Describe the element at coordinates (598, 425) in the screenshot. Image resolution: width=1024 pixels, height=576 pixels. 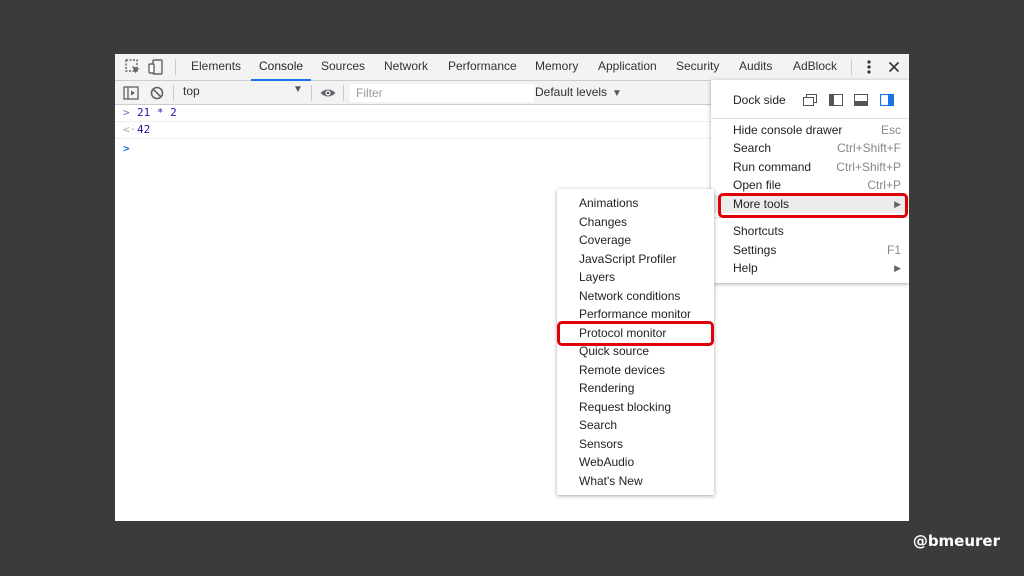
I see `submenu-item-label: Search` at that location.